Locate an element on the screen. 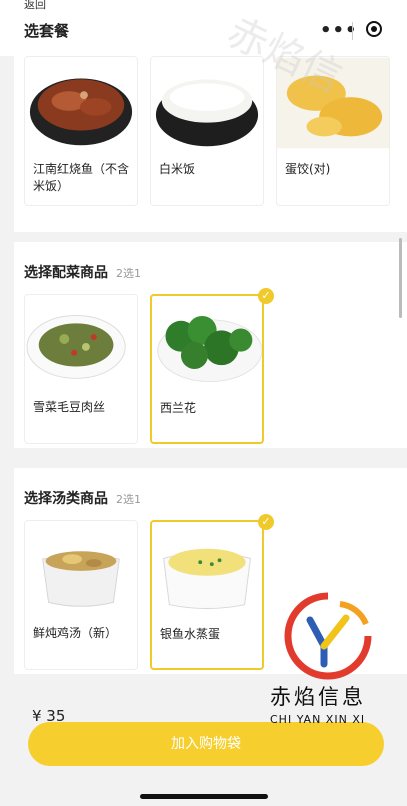  braised-fish-image is located at coordinates (81, 103).